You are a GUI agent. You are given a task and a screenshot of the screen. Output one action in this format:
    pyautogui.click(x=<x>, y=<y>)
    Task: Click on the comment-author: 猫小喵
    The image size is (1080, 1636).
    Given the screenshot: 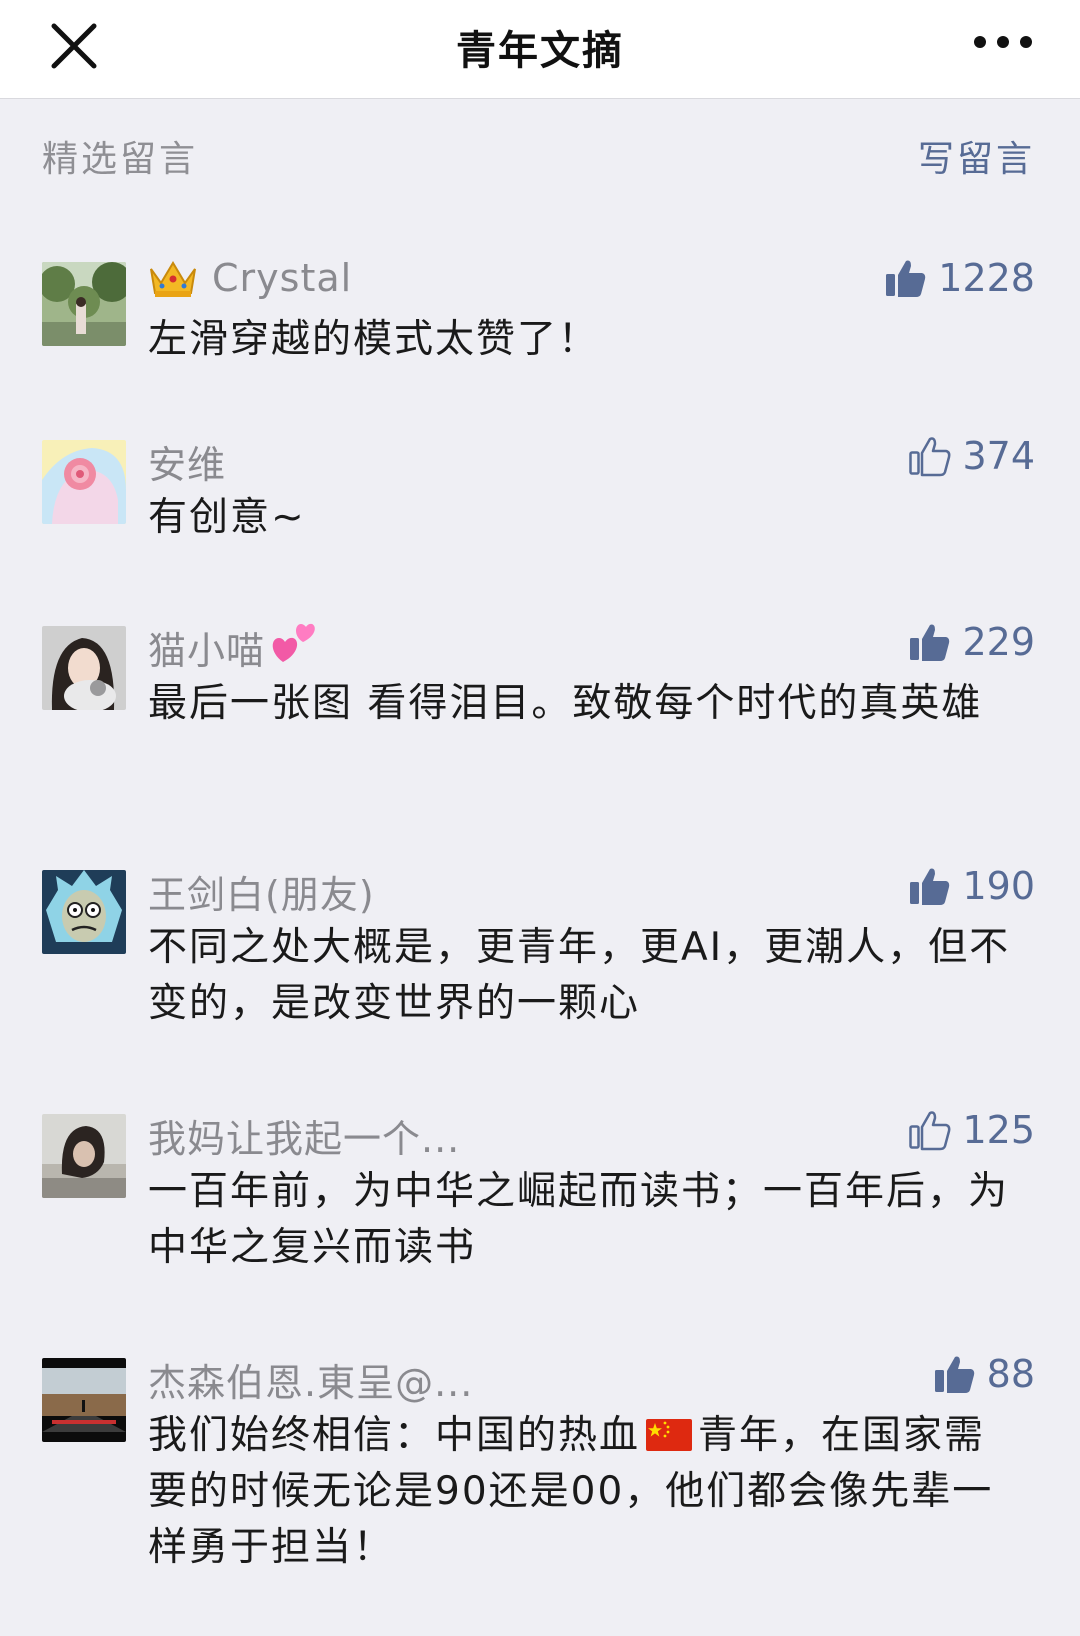 What is the action you would take?
    pyautogui.click(x=232, y=647)
    